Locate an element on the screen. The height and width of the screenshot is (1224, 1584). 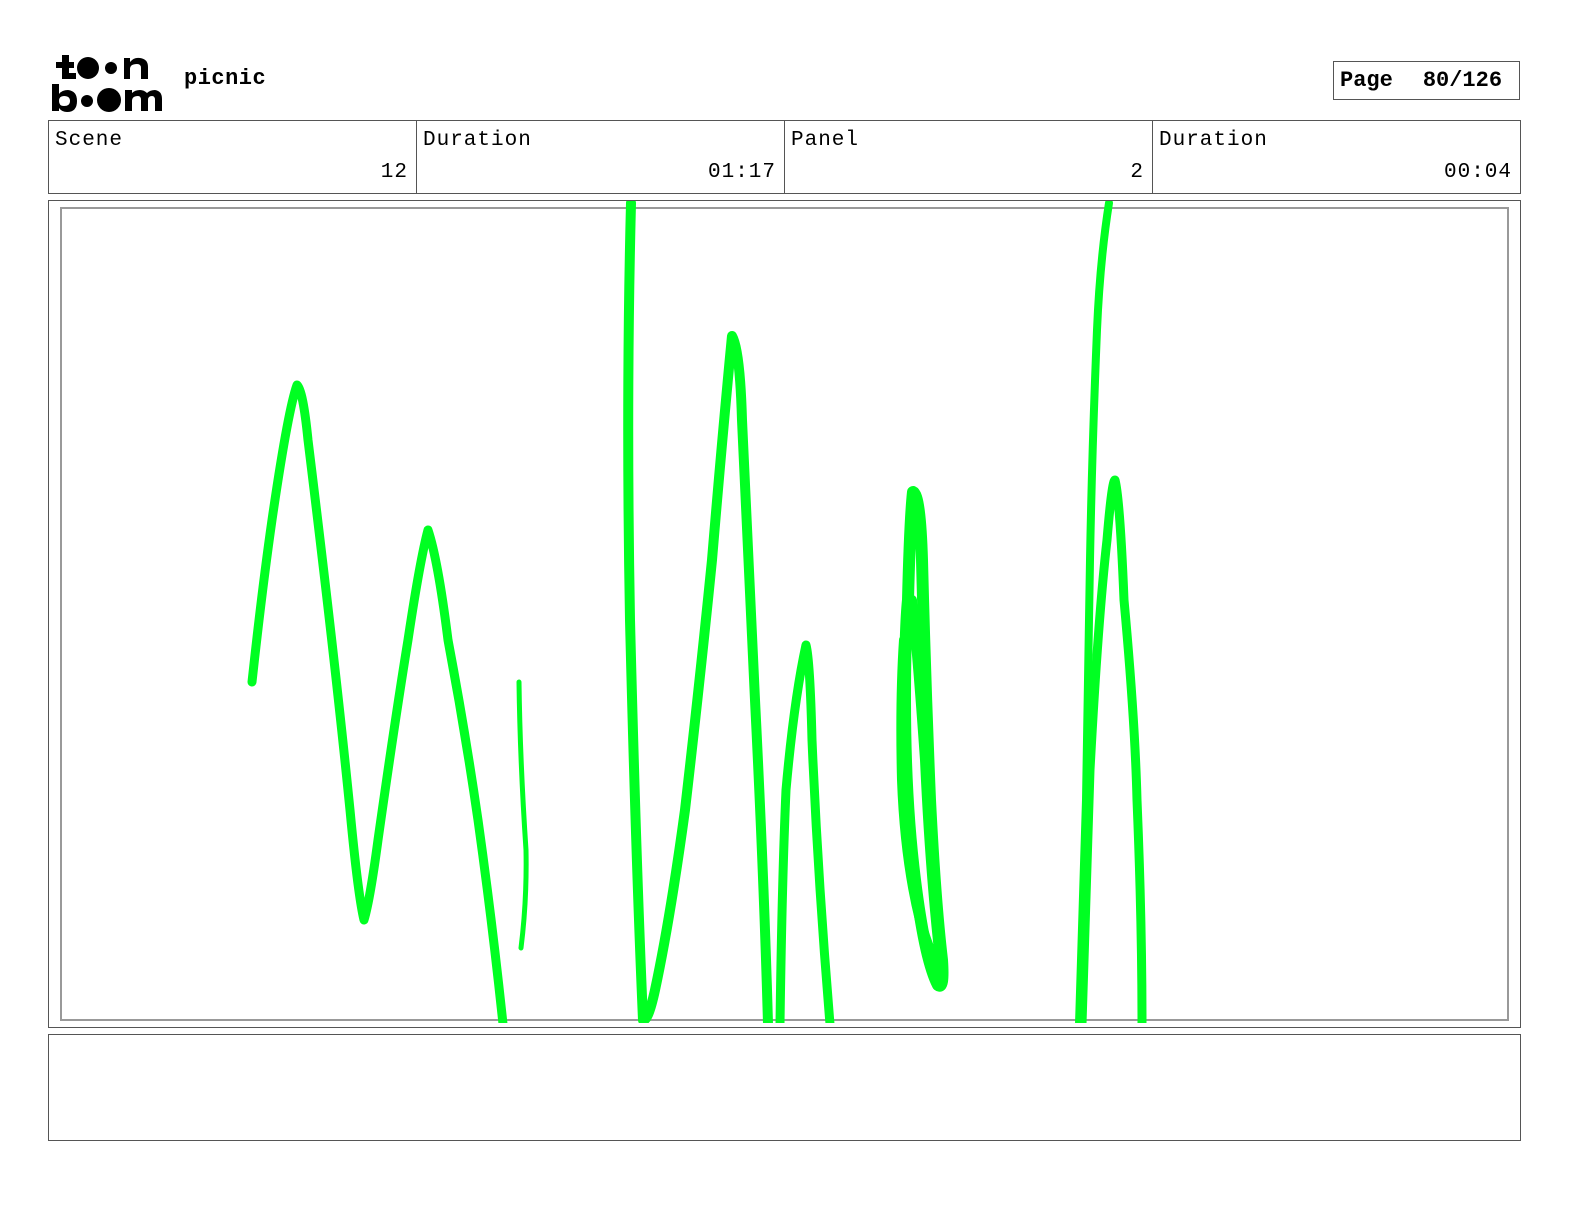
stroke-thin is located at coordinates (522, 815).